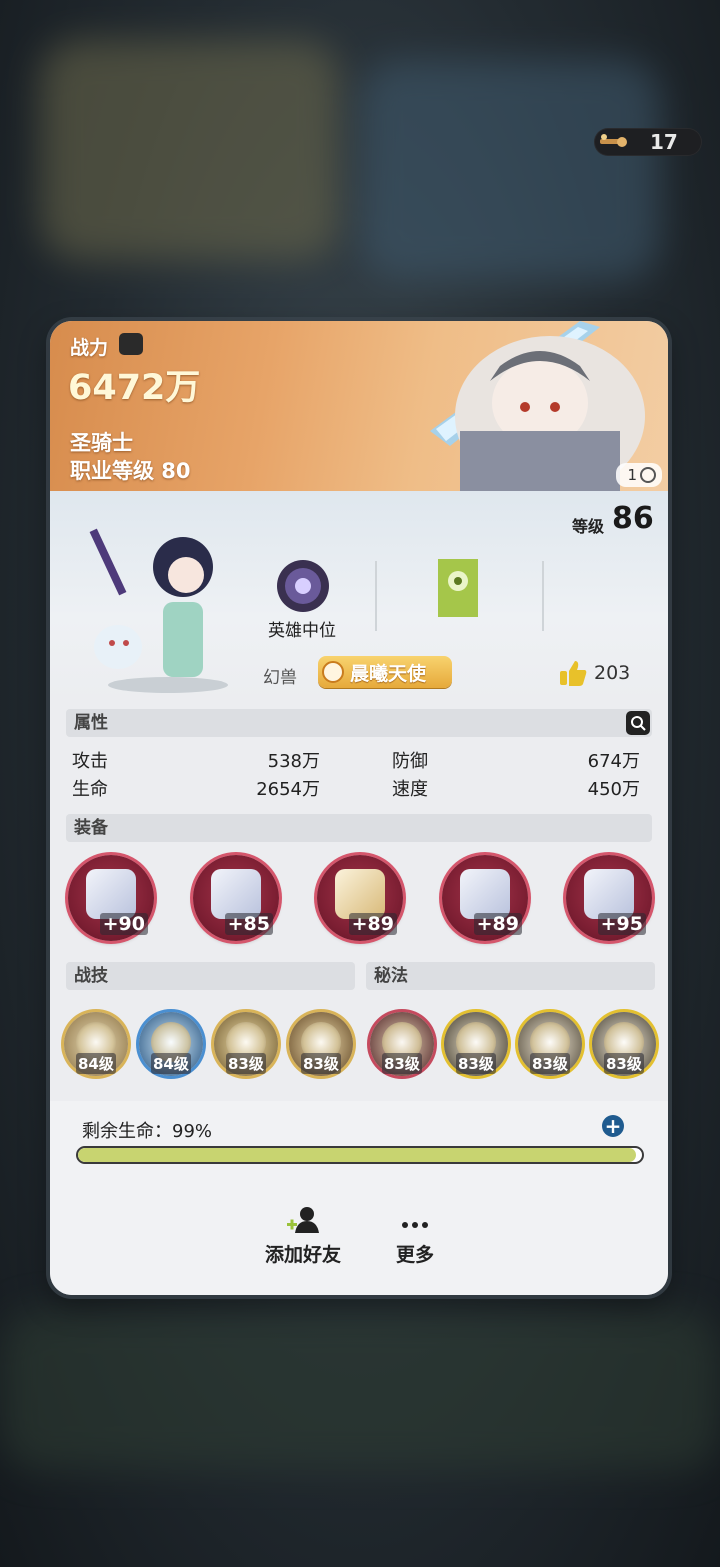 The image size is (720, 1567). I want to click on class-level: 职业等级 80, so click(130, 471).